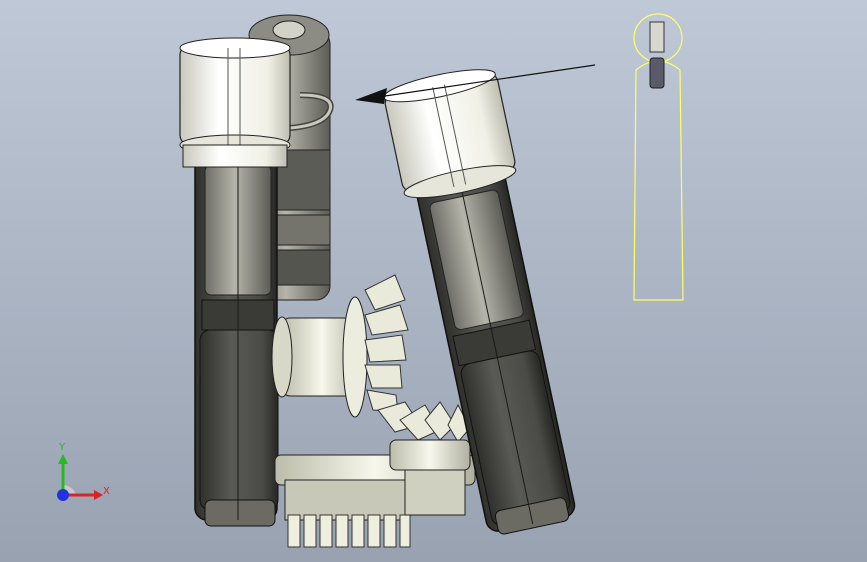 Image resolution: width=867 pixels, height=562 pixels. I want to click on coordinate-triad-icon: Y X, so click(83, 475).